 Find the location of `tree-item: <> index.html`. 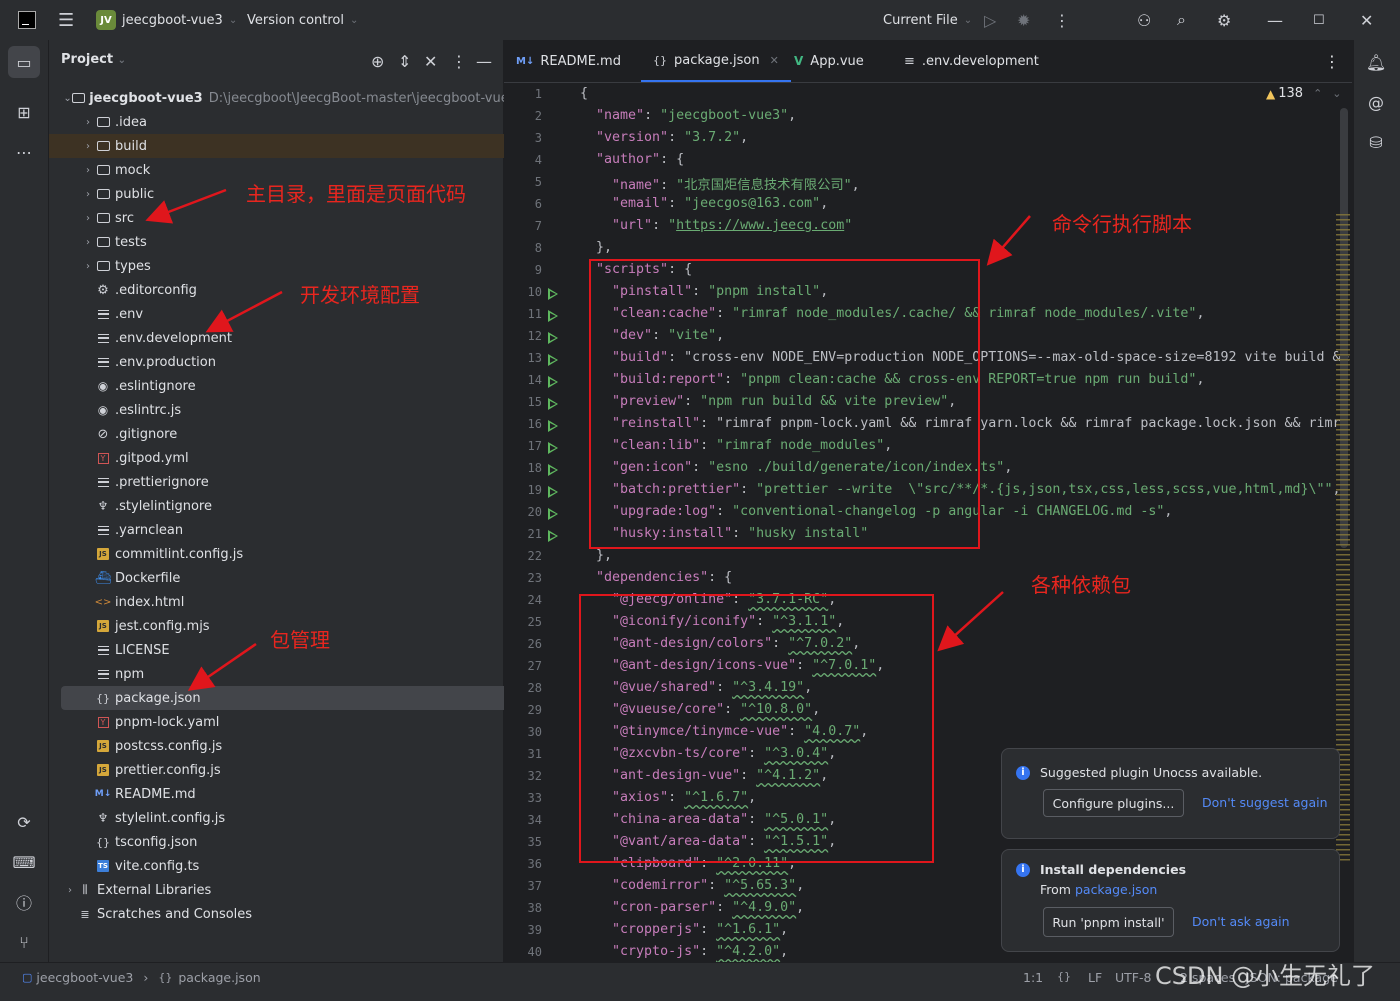

tree-item: <> index.html is located at coordinates (292, 602).